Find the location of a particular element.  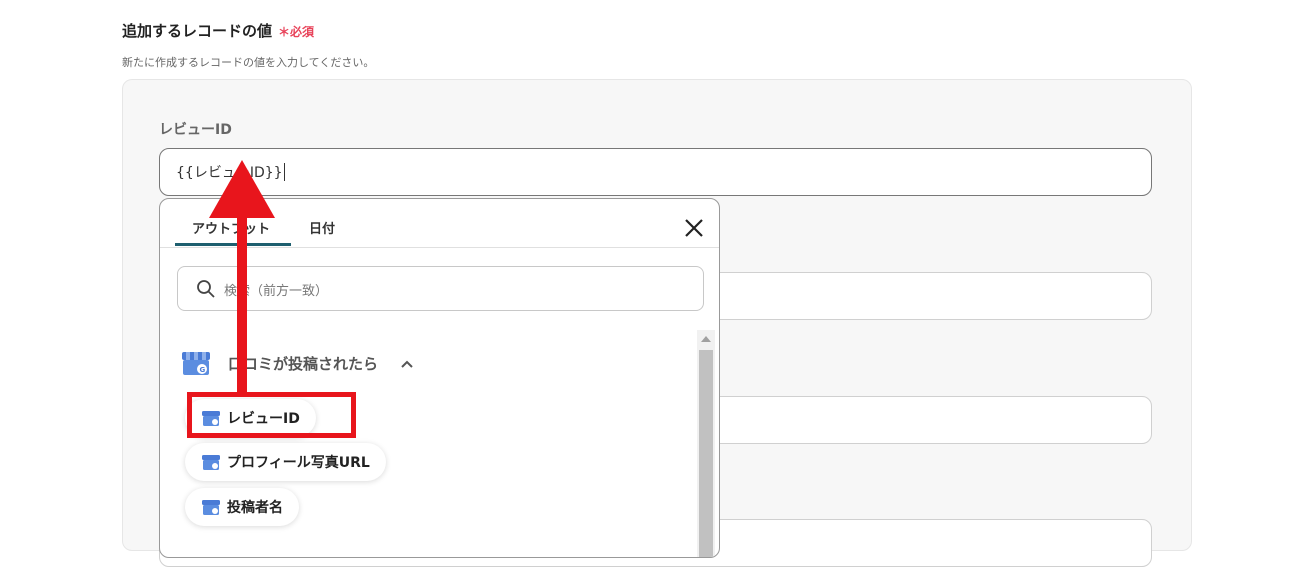

output-item-profile-photo-url: プロフィール写真URL is located at coordinates (285, 462).